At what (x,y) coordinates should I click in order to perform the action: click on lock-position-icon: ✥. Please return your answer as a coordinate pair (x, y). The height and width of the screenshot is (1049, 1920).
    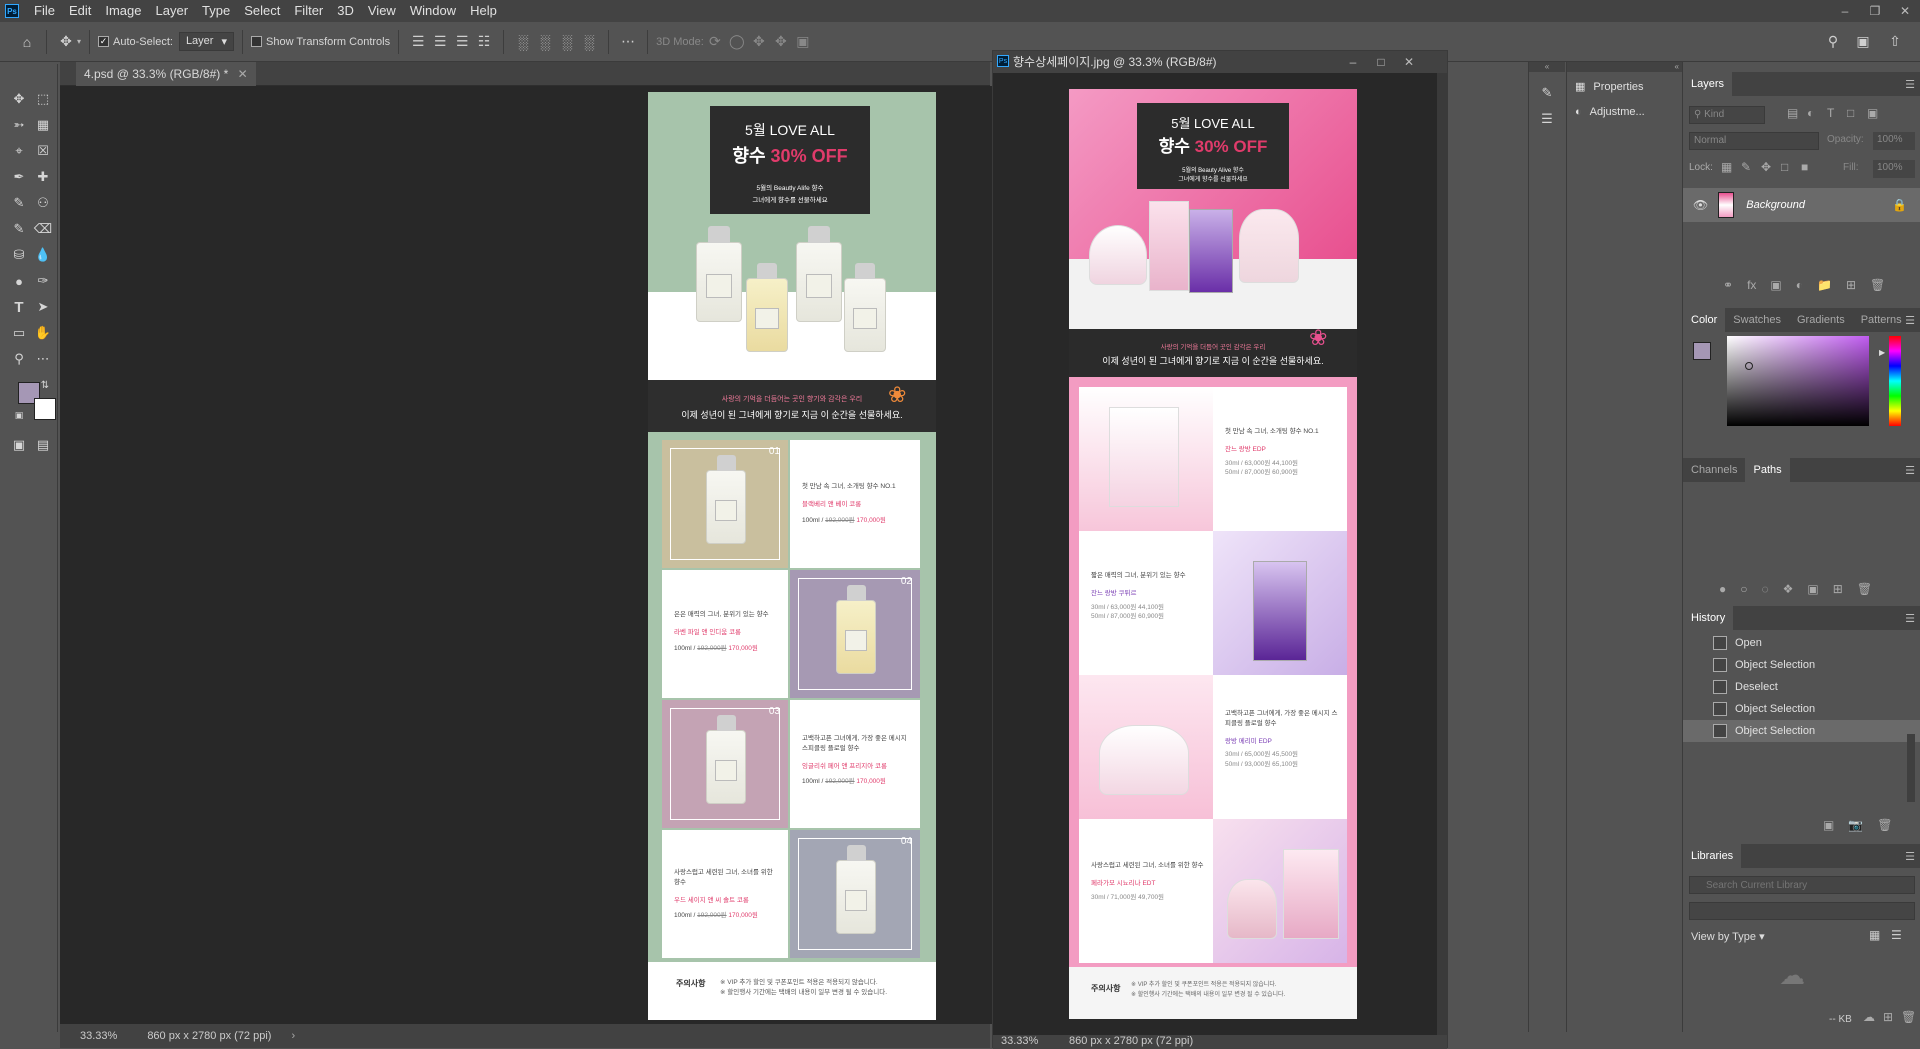
    Looking at the image, I should click on (1766, 167).